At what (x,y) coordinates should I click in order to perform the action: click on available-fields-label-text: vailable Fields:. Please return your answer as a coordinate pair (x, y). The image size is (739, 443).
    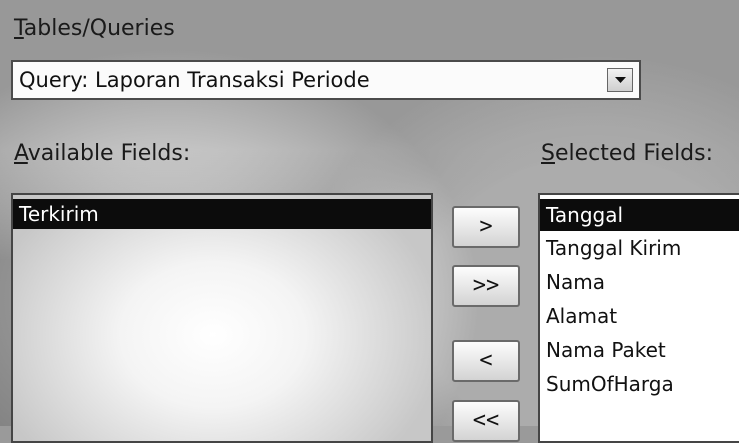
    Looking at the image, I should click on (109, 153).